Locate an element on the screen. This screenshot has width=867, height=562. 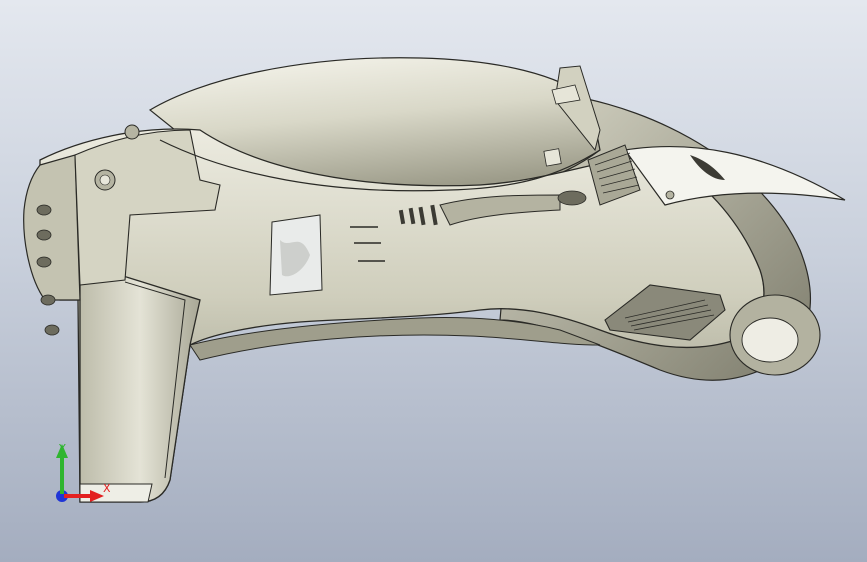
y-axis-label: Y is located at coordinates (62, 448).